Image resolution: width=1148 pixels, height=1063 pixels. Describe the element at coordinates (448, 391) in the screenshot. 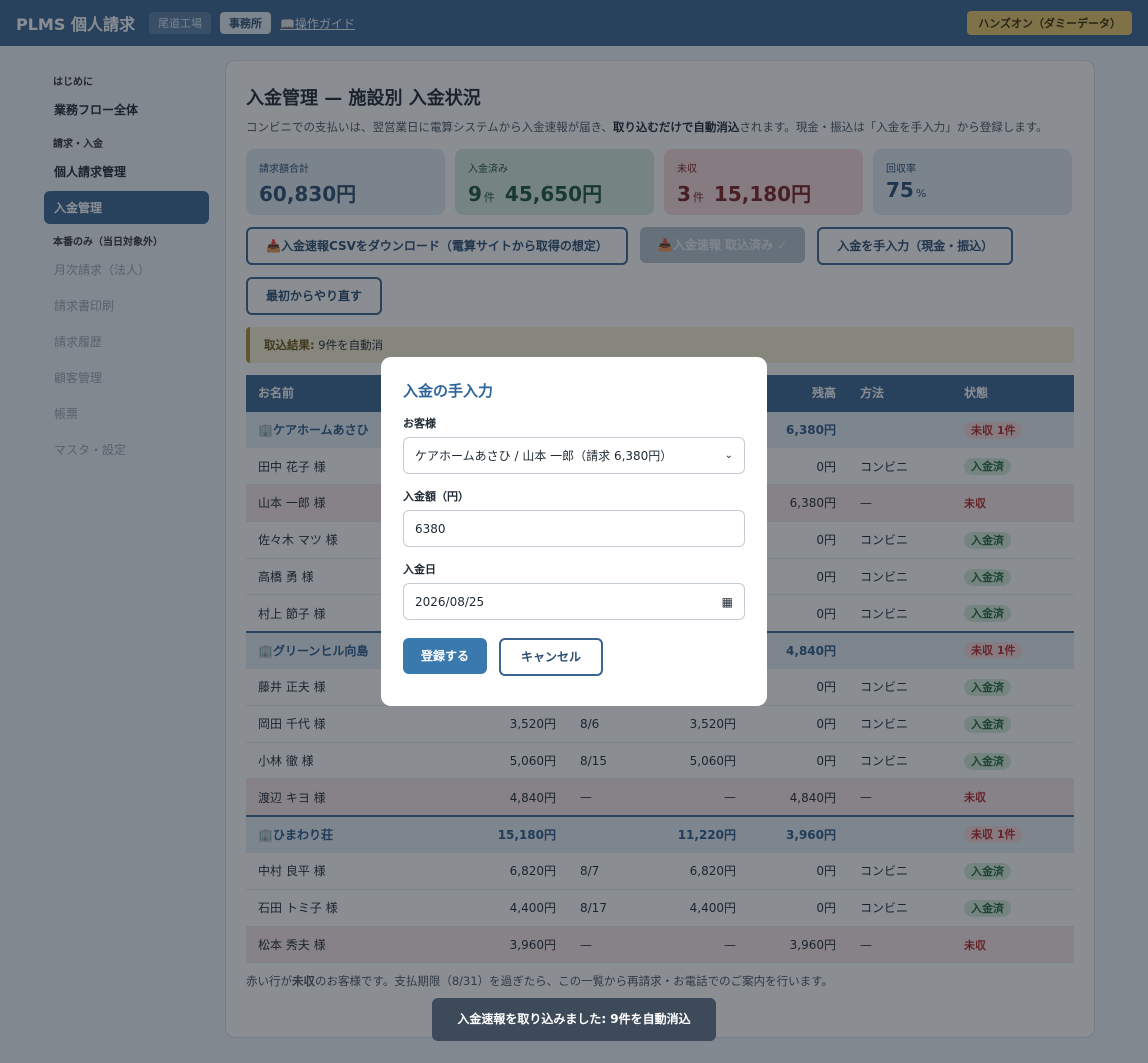

I see `modal-title: 入金の手入力` at that location.